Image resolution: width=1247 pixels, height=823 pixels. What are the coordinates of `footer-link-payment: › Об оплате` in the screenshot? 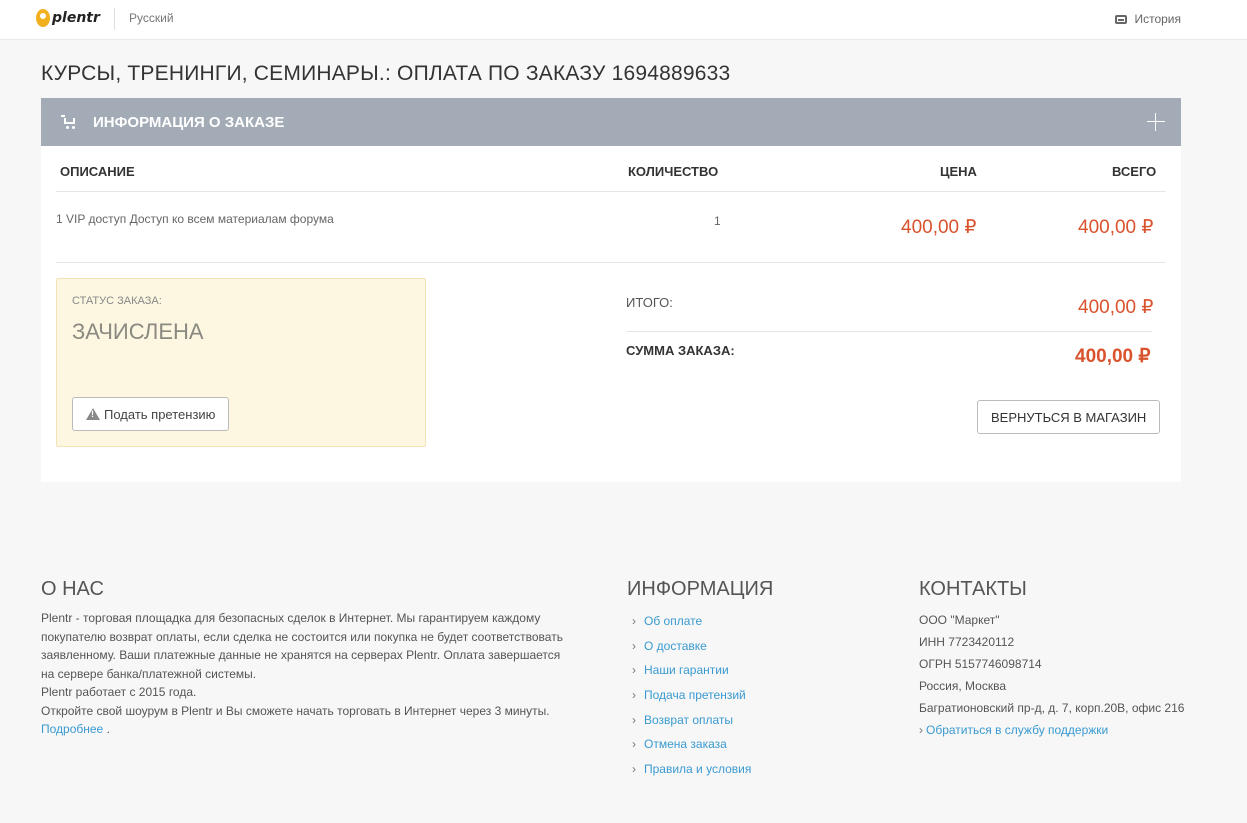 It's located at (691, 621).